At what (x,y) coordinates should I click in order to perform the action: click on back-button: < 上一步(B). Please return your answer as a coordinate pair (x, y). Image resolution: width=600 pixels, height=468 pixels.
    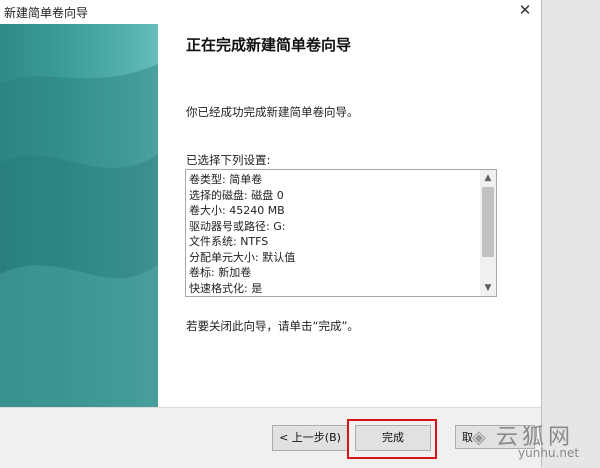
    Looking at the image, I should click on (310, 438).